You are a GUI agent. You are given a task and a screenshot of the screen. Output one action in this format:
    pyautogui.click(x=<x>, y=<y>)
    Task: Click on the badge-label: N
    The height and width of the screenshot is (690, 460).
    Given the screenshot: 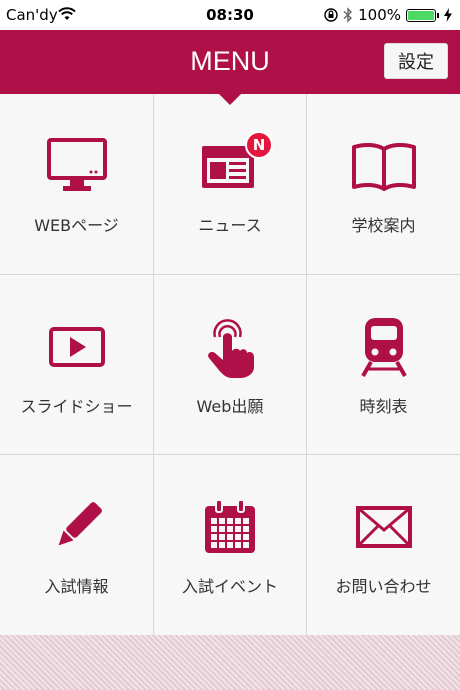 What is the action you would take?
    pyautogui.click(x=259, y=145)
    